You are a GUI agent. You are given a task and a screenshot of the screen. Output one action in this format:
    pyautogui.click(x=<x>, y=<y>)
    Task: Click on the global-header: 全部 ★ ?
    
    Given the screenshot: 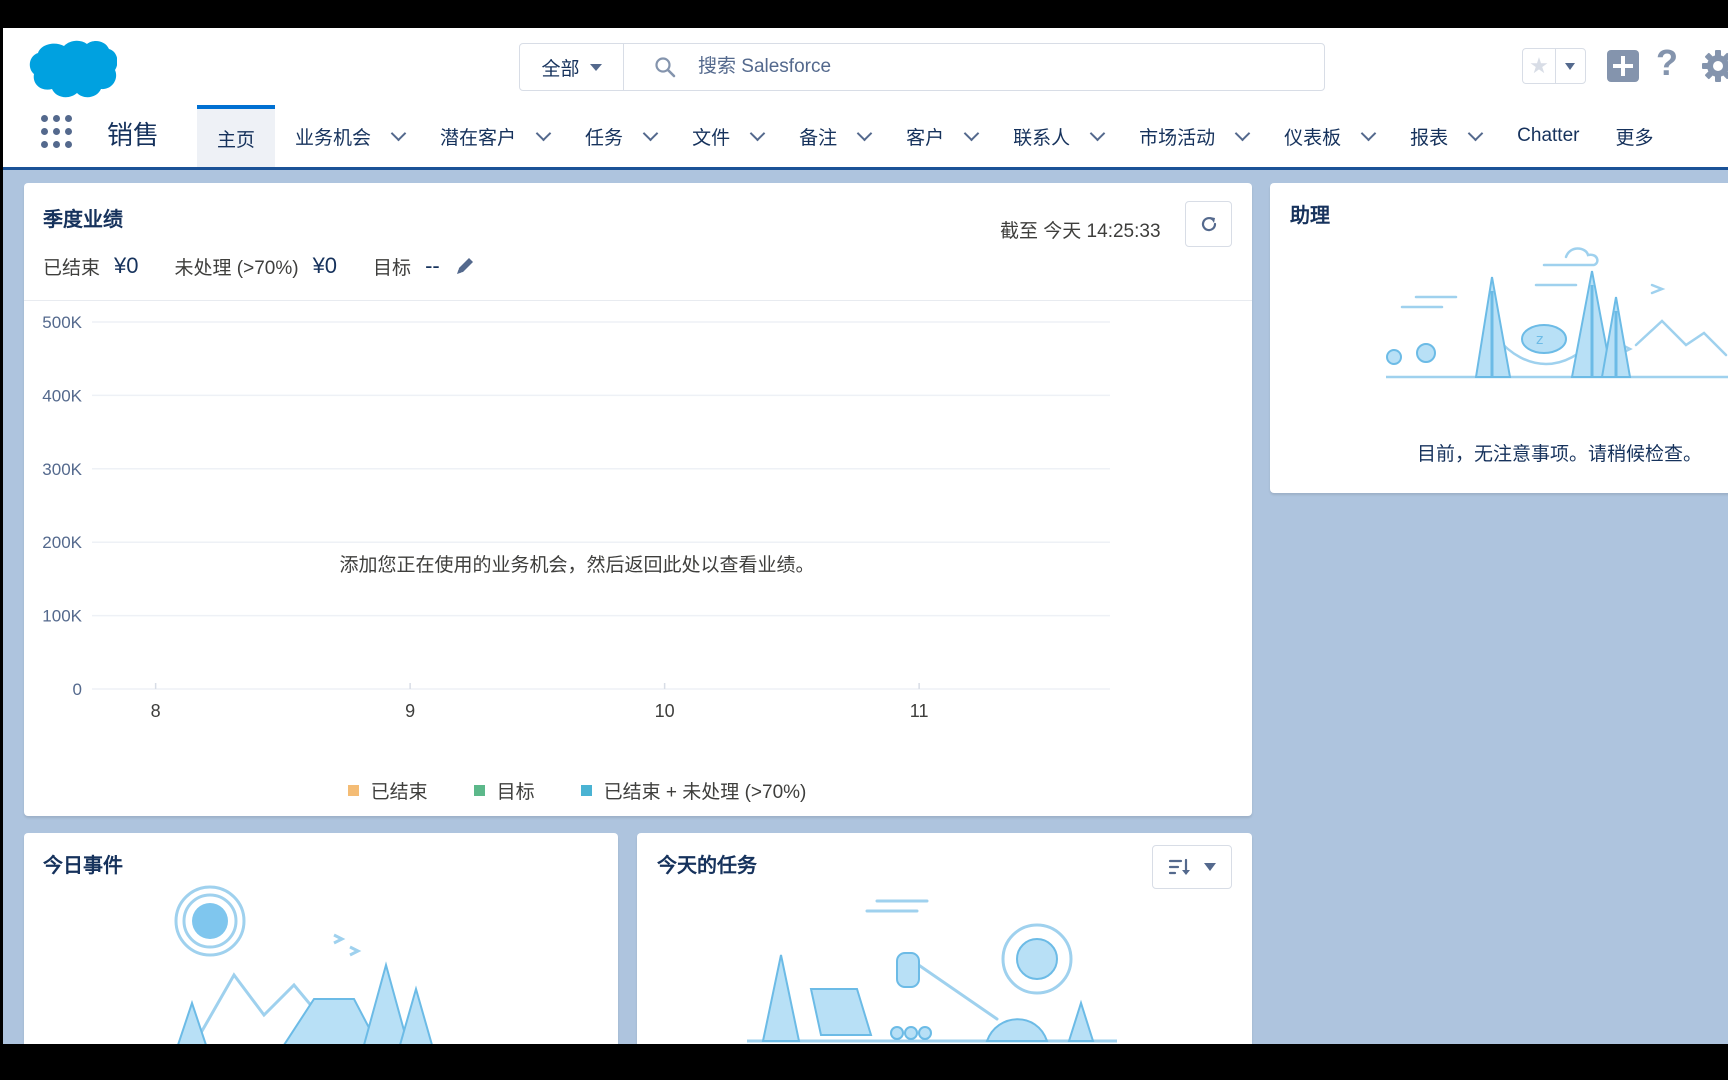 What is the action you would take?
    pyautogui.click(x=865, y=66)
    